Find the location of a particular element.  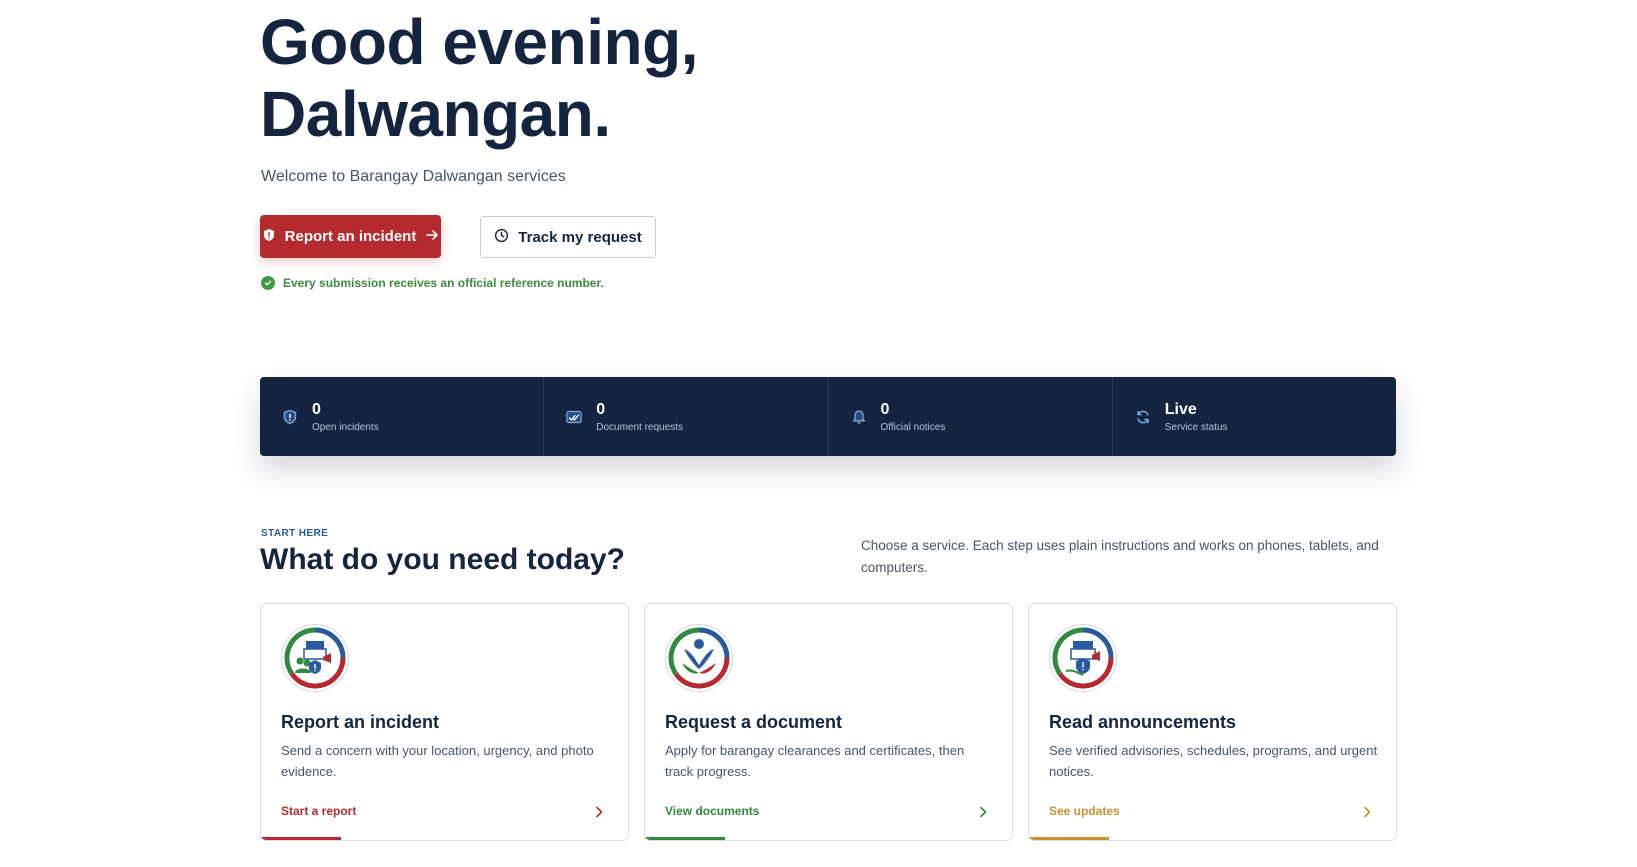

start-report-link: Start a report is located at coordinates (318, 811).